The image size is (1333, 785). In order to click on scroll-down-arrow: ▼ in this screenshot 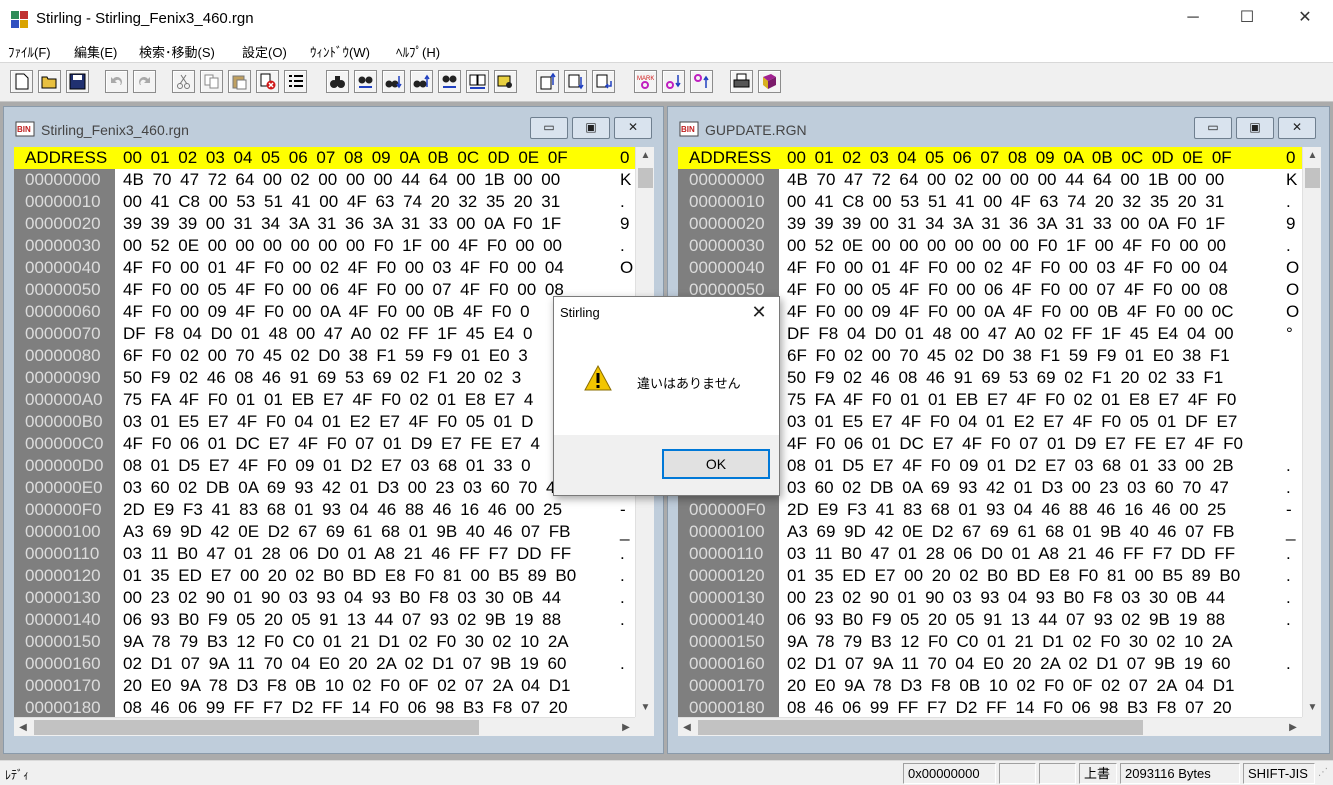, I will do `click(645, 708)`.